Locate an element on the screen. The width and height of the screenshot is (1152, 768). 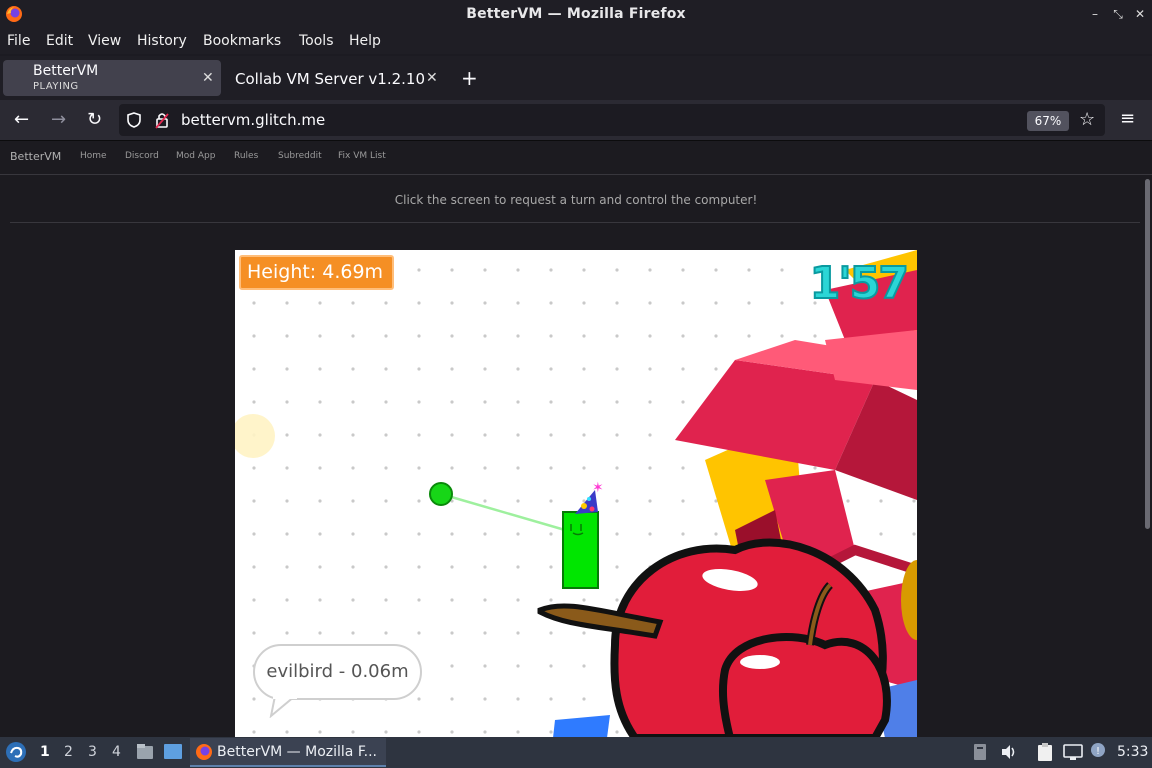
tab-title: Collab VM Server v1.2.10 is located at coordinates (330, 79).